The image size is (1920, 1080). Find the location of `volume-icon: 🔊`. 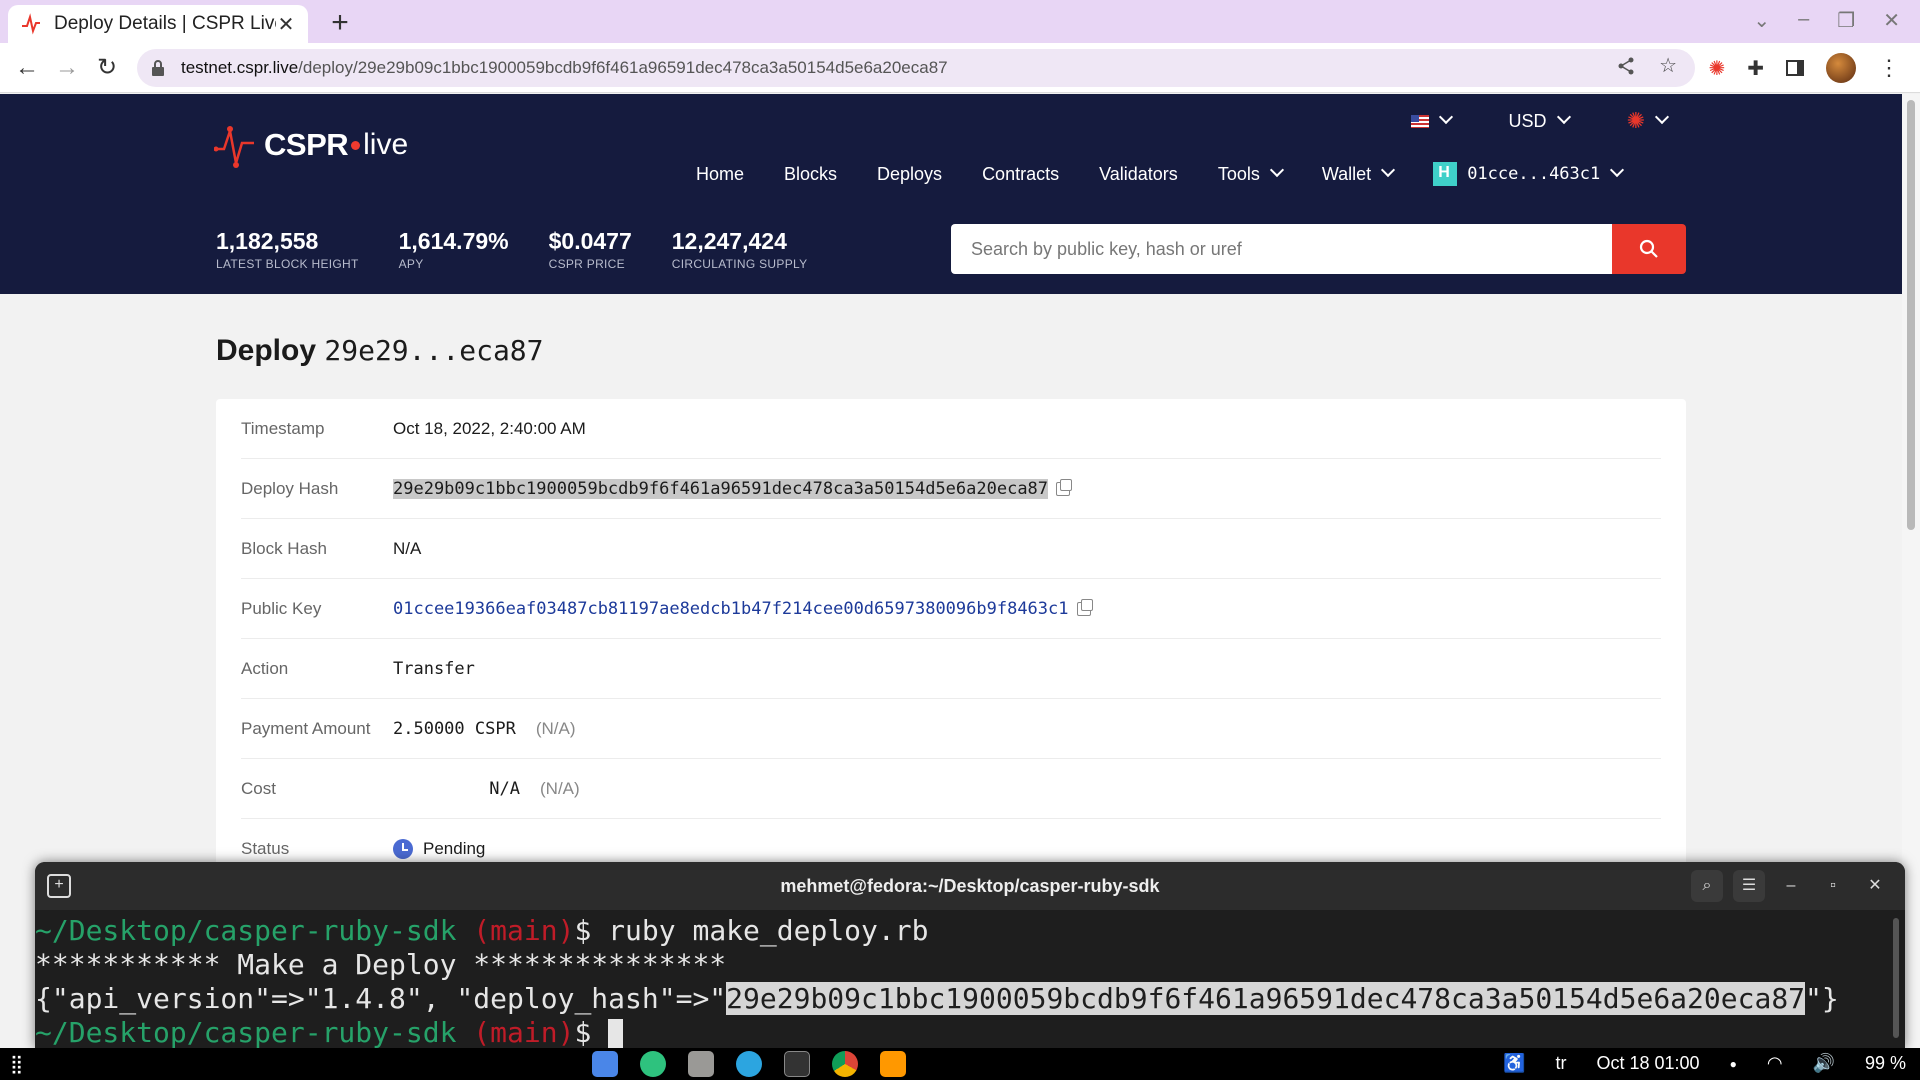

volume-icon: 🔊 is located at coordinates (1824, 1063).